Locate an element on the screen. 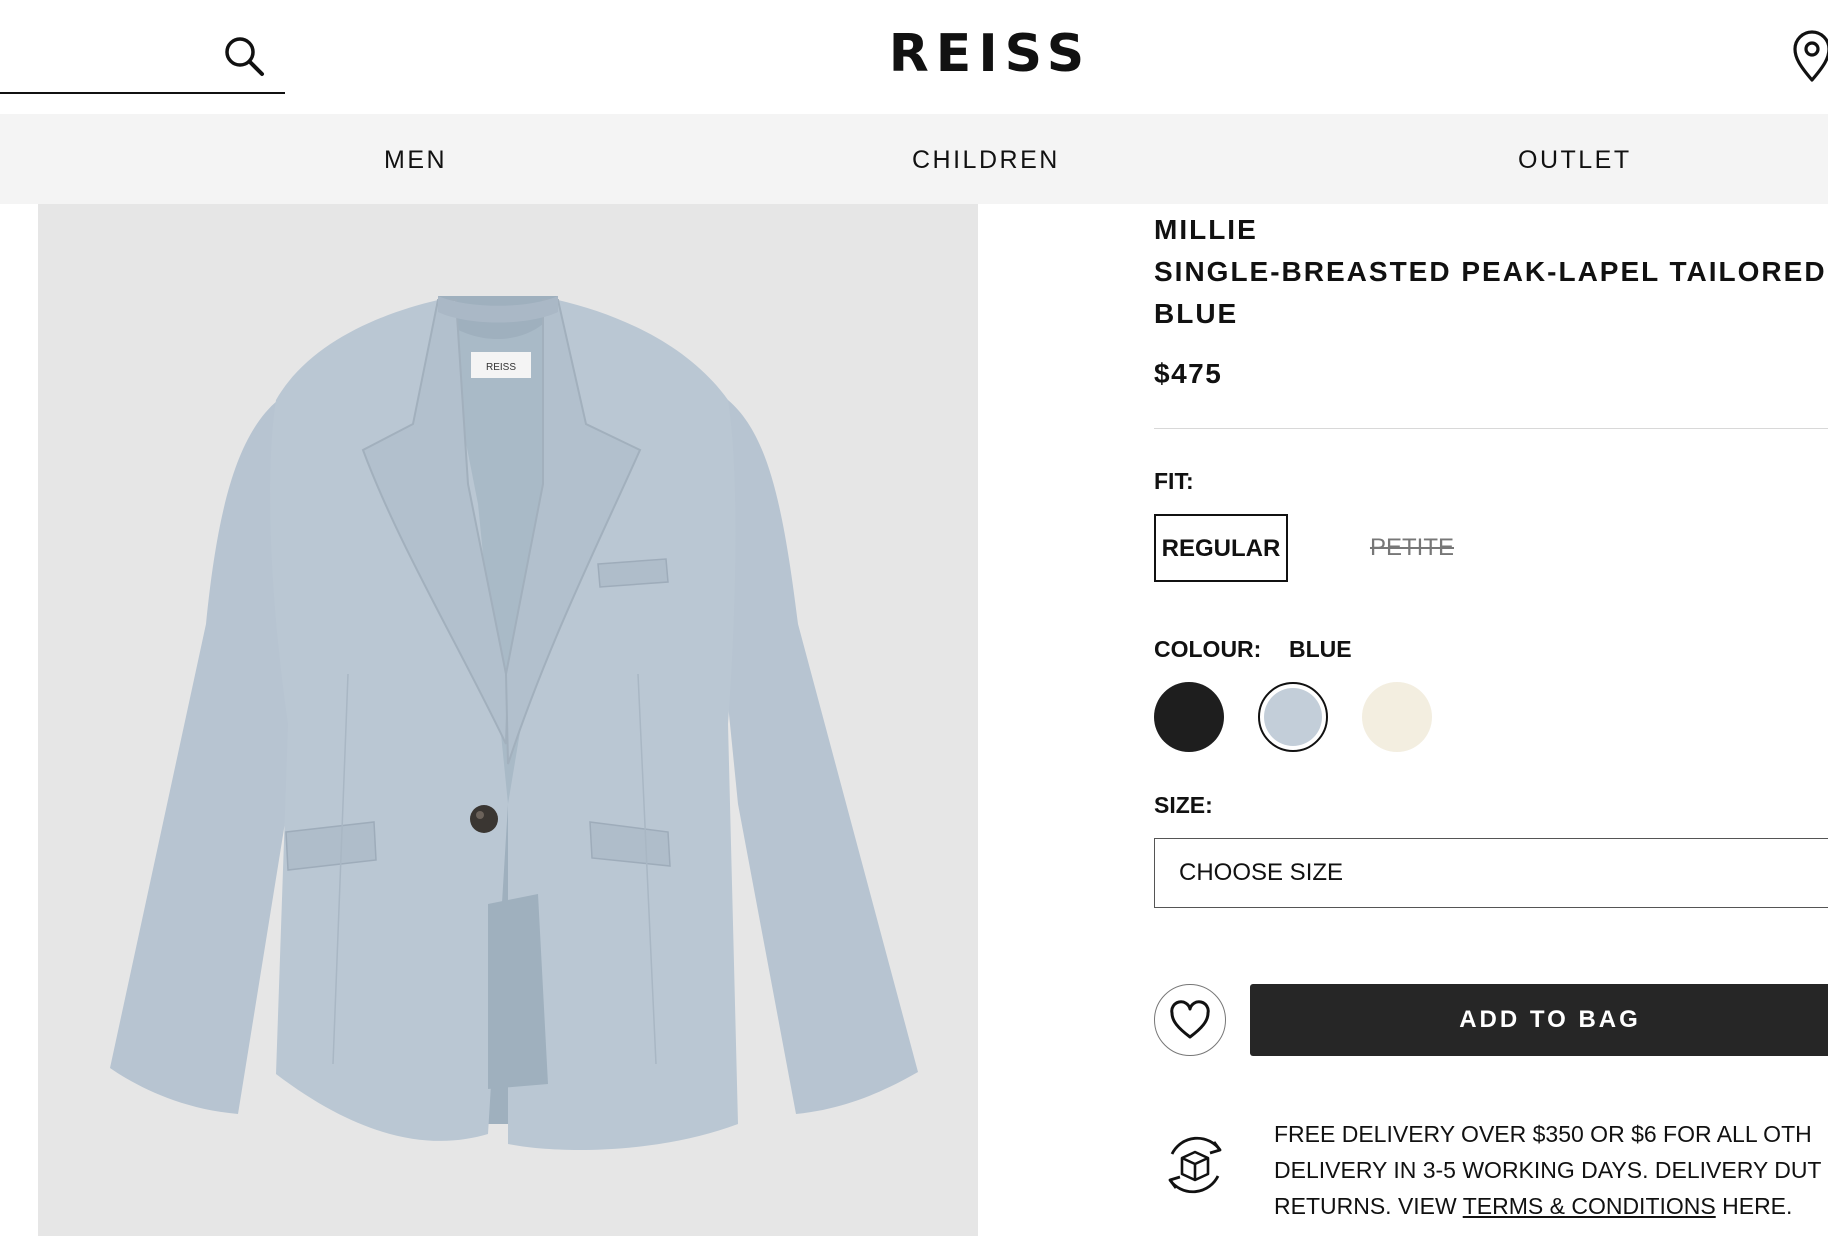 This screenshot has width=1828, height=1236. fit-option-regular: REGULAR is located at coordinates (1221, 548).